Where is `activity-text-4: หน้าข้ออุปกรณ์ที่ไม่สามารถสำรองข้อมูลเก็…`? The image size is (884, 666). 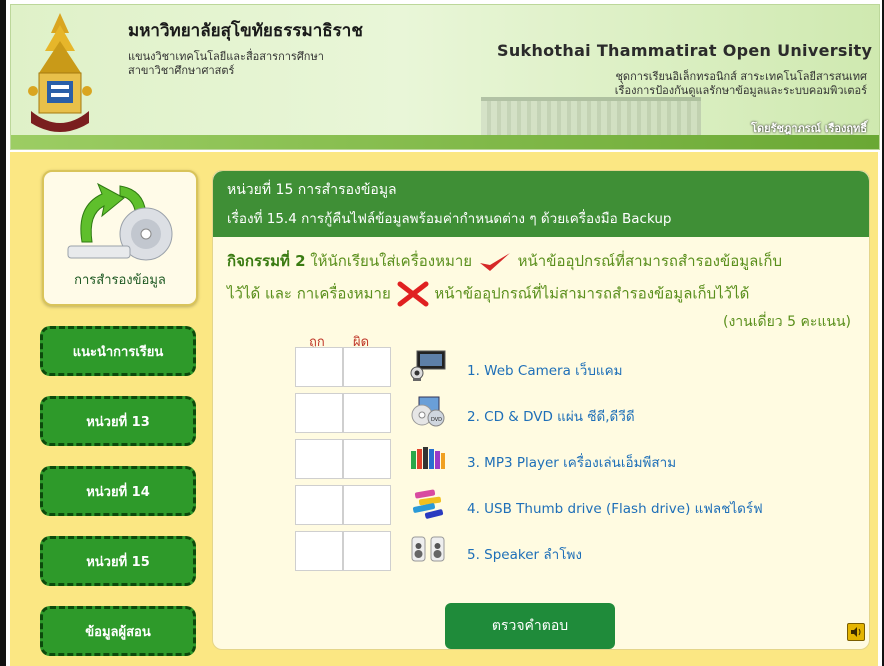
activity-text-4: หน้าข้ออุปกรณ์ที่ไม่สามารถสำรองข้อมูลเก็… is located at coordinates (592, 293).